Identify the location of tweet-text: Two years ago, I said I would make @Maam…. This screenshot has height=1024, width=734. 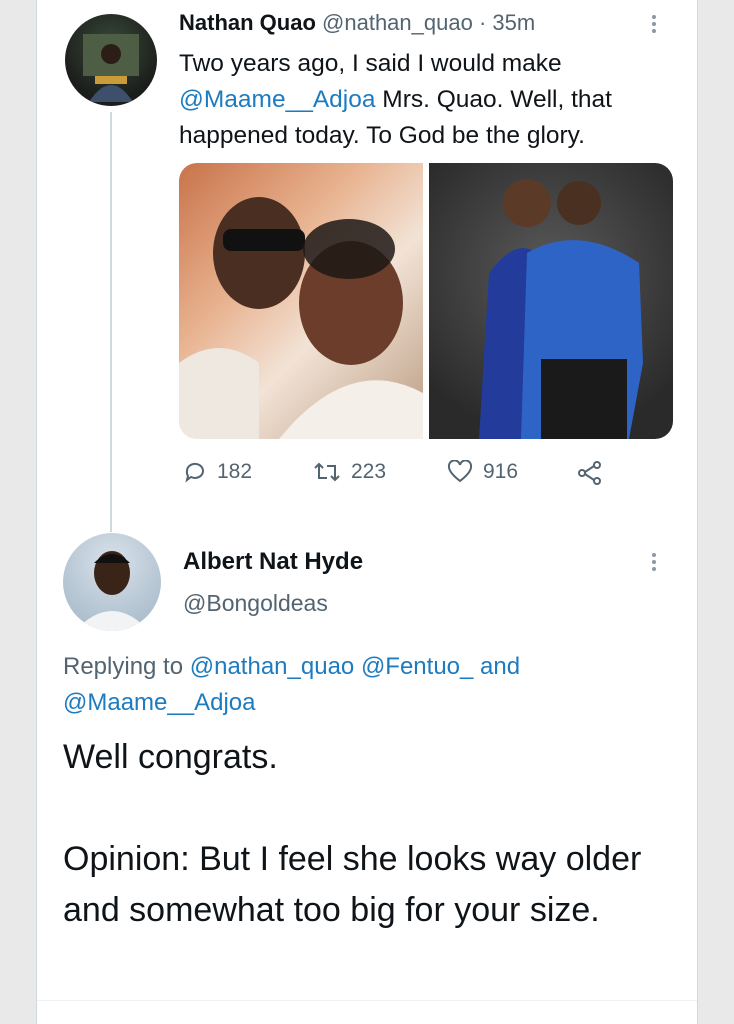
(424, 100).